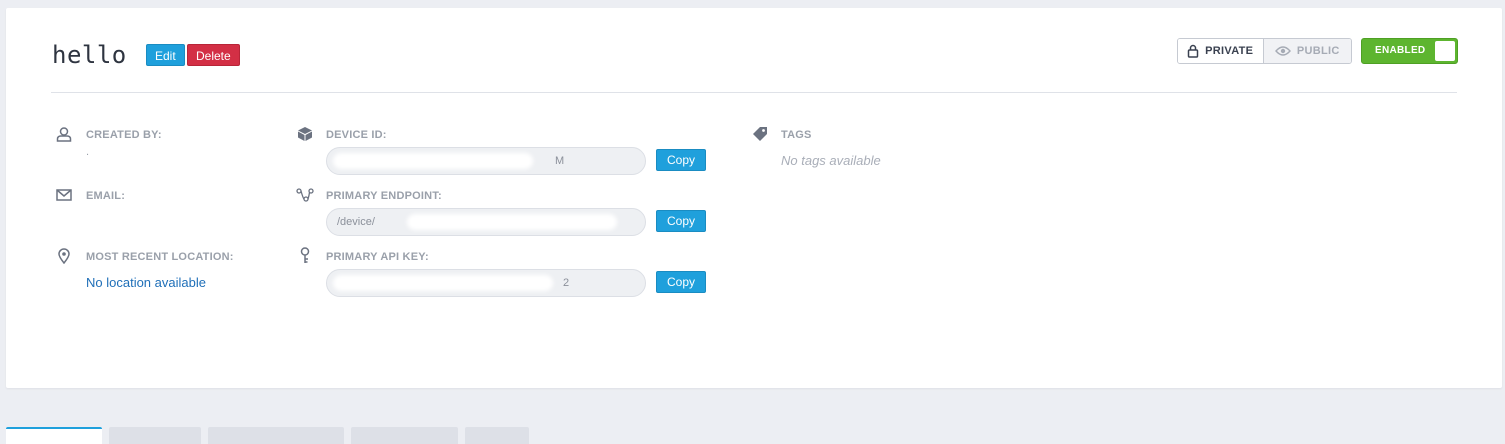  I want to click on tags-label: TAGS, so click(796, 135).